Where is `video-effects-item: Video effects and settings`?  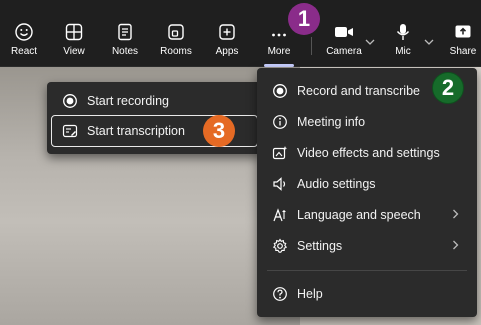 video-effects-item: Video effects and settings is located at coordinates (367, 153).